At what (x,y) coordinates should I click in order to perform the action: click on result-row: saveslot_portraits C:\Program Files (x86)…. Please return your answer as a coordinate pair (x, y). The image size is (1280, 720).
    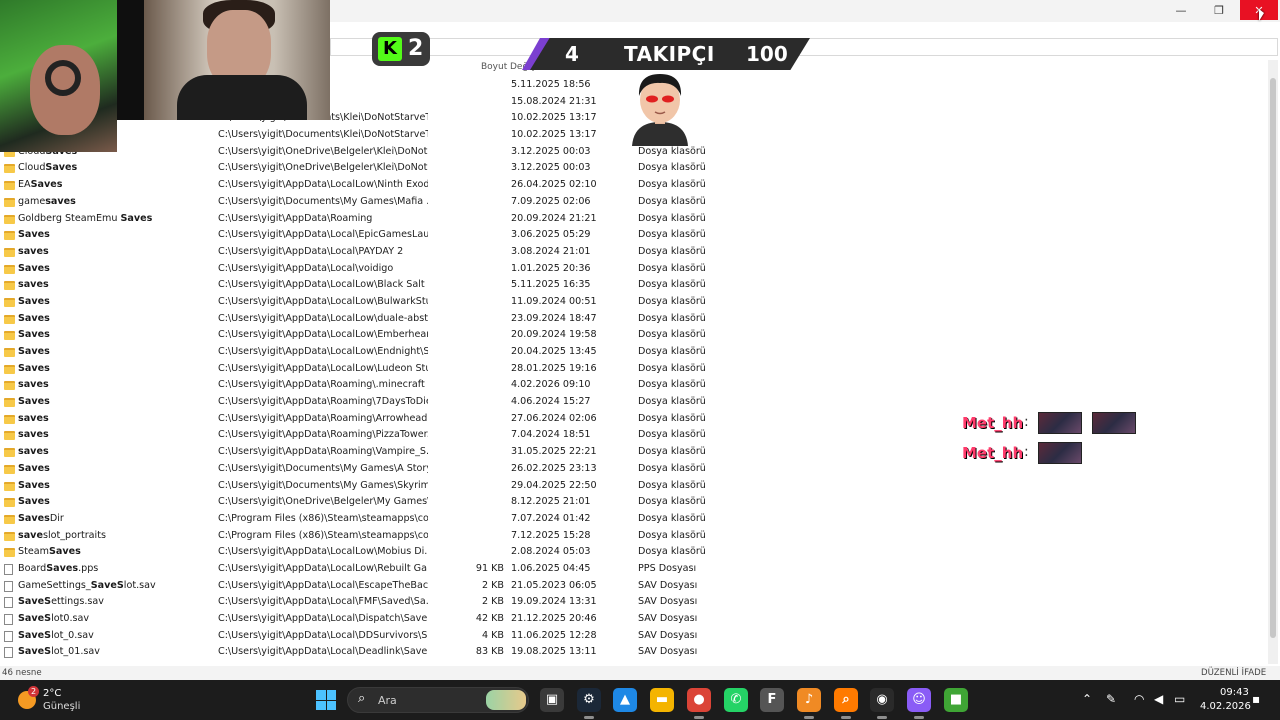
    Looking at the image, I should click on (360, 536).